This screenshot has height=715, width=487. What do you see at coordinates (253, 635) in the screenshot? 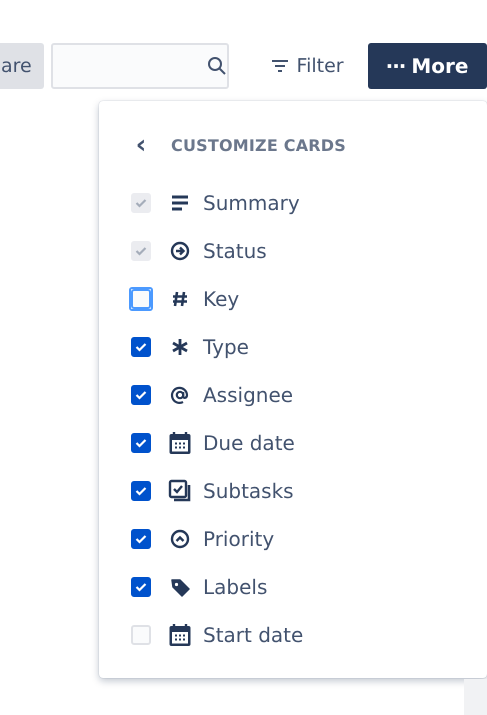
I see `field-label: Start date` at bounding box center [253, 635].